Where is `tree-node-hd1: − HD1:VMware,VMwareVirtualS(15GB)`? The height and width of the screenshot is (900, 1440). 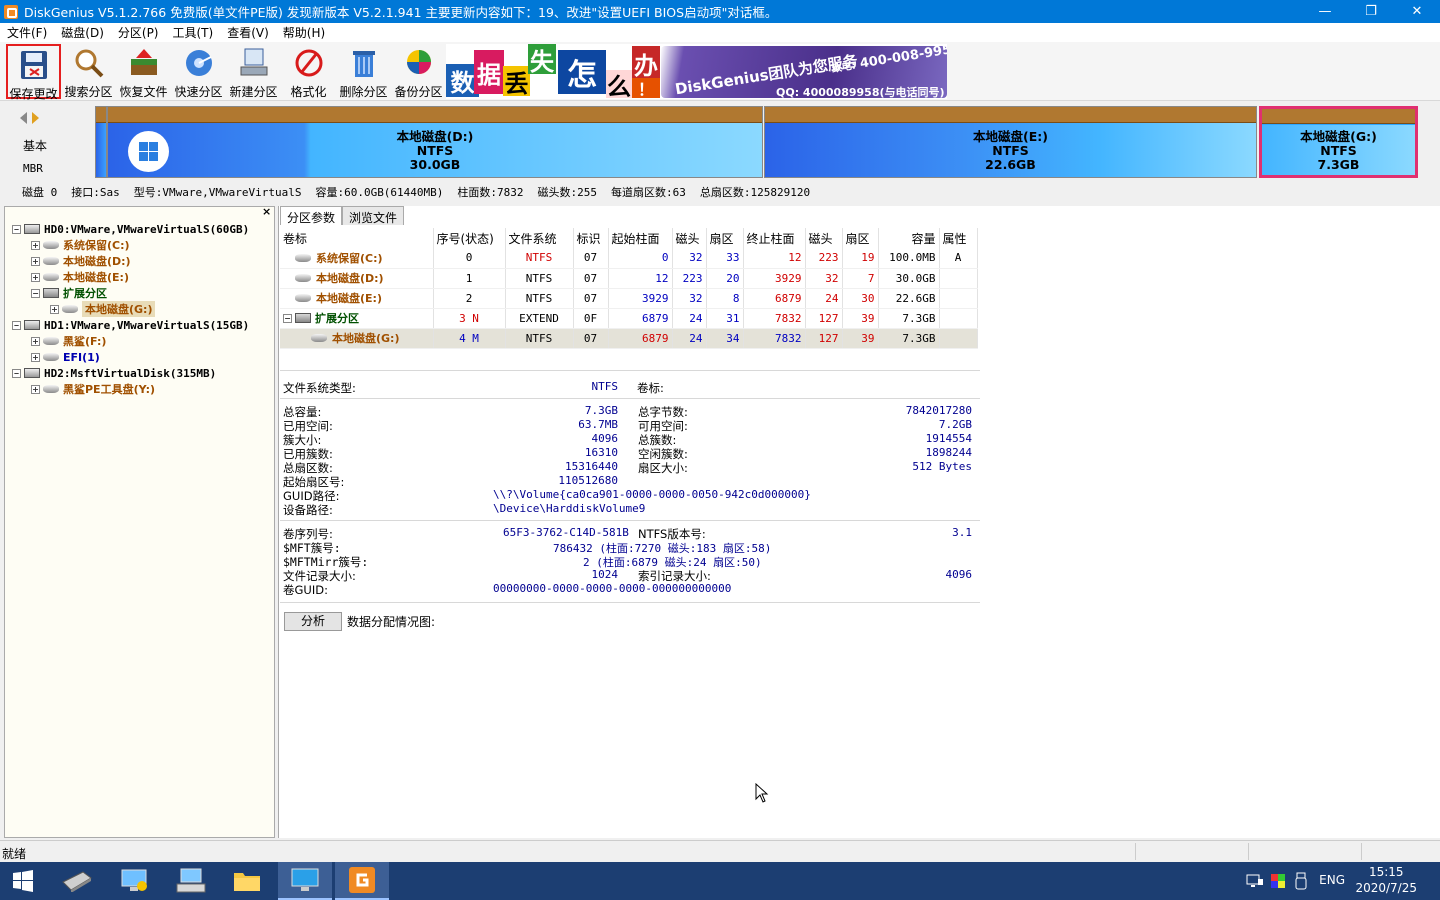
tree-node-hd1: − HD1:VMware,VMwareVirtualS(15GB) is located at coordinates (130, 325).